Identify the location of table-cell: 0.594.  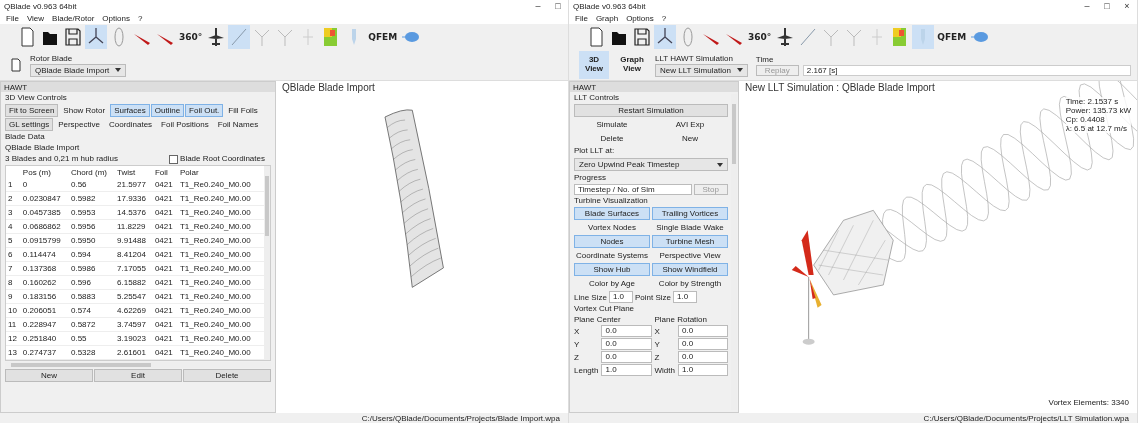
(91, 254).